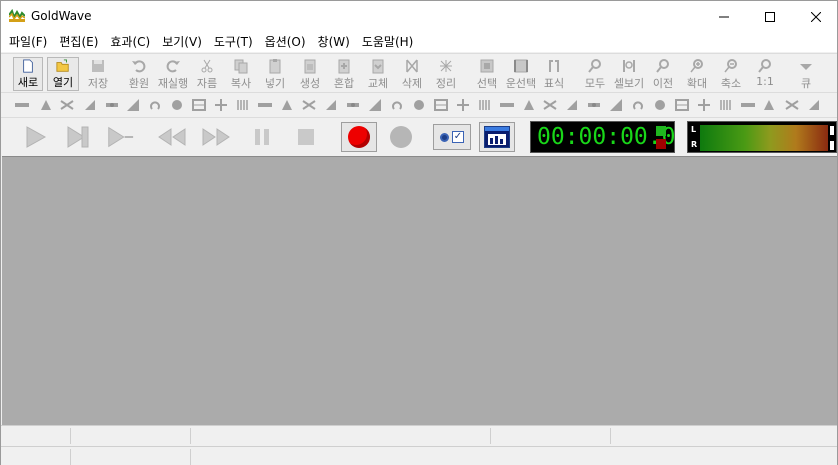 This screenshot has height=465, width=838. I want to click on minimize-icon, so click(724, 16).